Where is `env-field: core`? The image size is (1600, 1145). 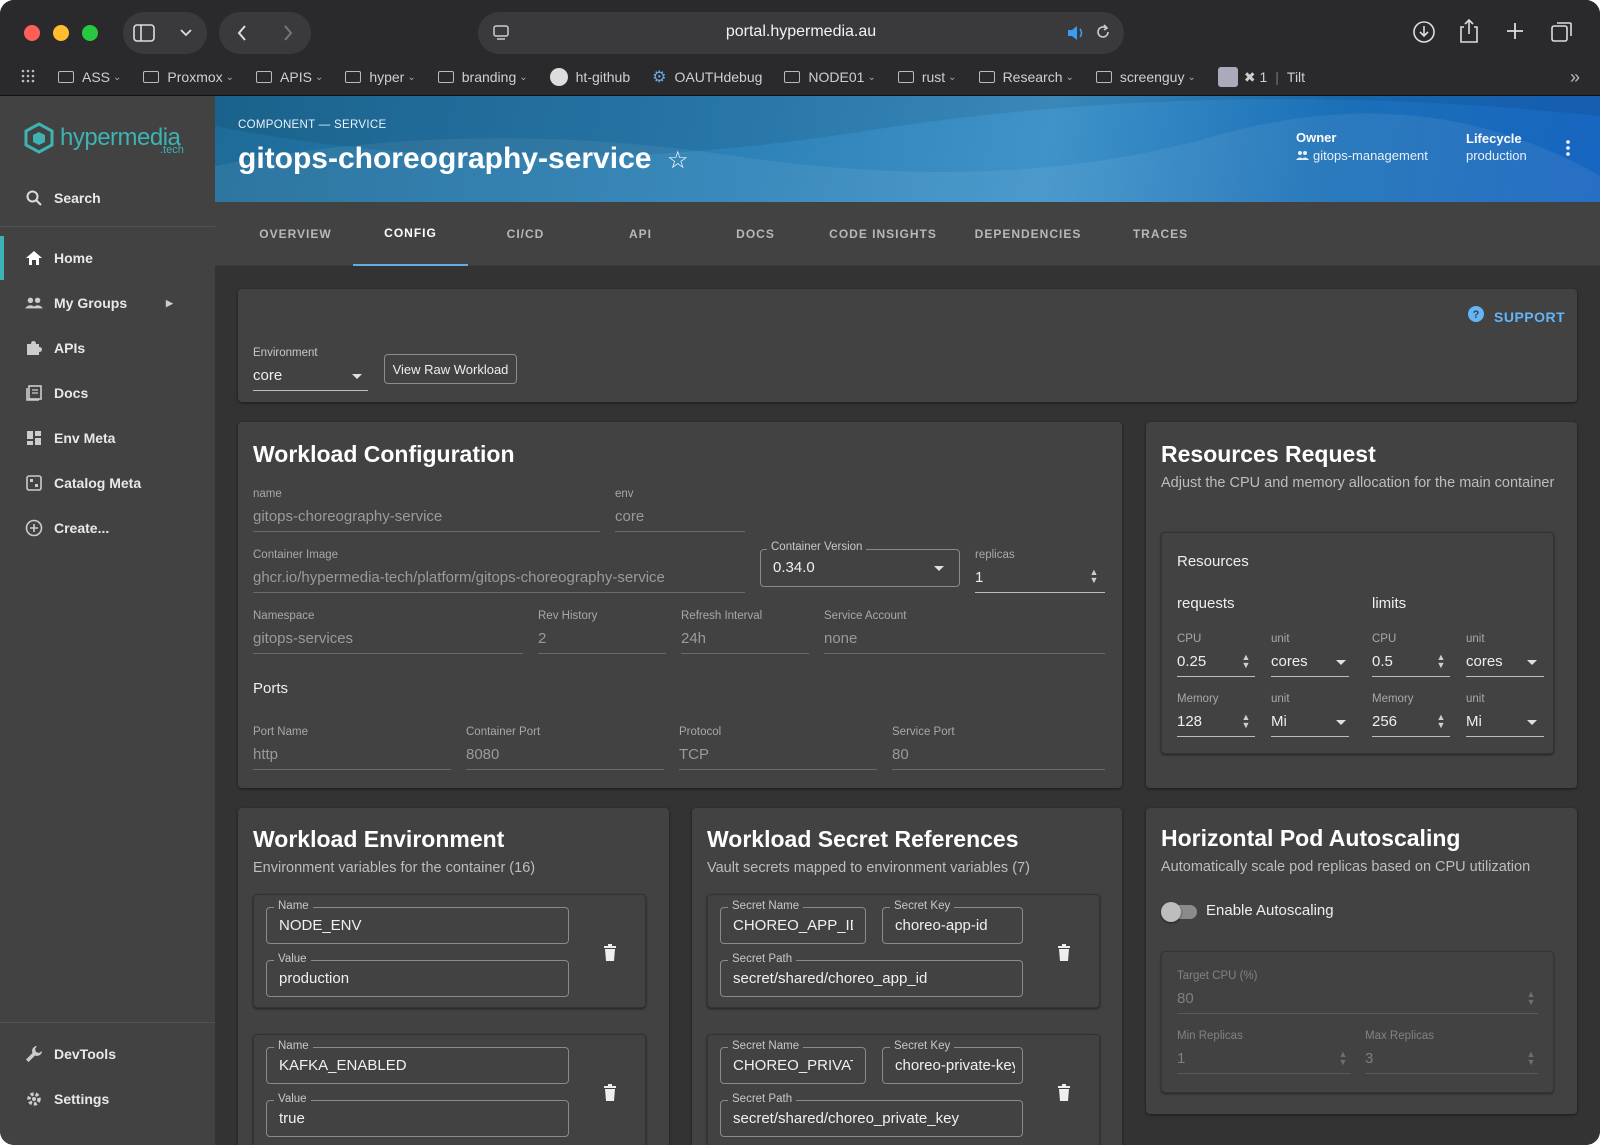
env-field: core is located at coordinates (629, 516).